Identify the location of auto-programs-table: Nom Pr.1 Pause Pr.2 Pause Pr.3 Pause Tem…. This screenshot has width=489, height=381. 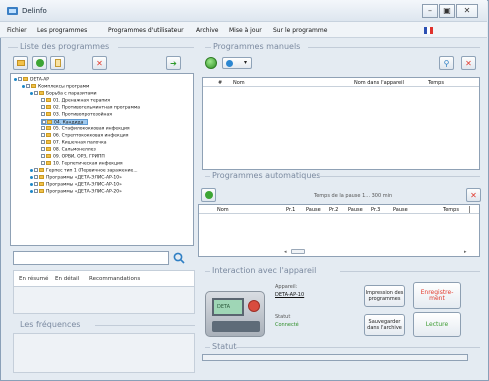
(339, 230).